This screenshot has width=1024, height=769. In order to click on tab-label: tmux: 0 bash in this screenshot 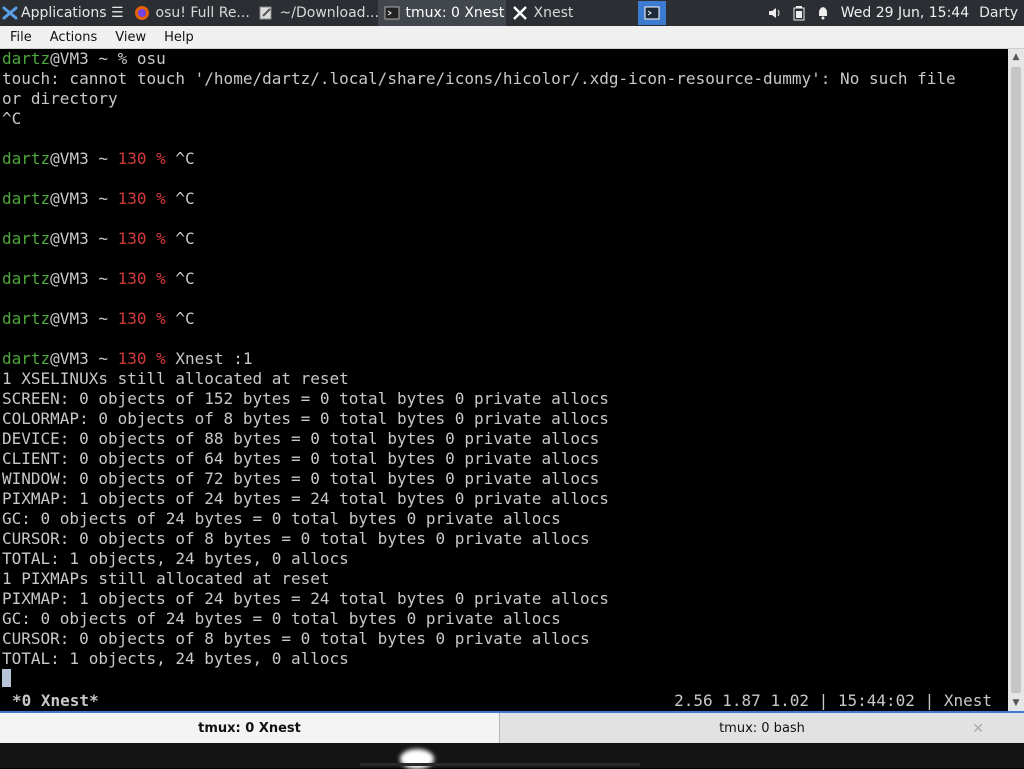, I will do `click(762, 728)`.